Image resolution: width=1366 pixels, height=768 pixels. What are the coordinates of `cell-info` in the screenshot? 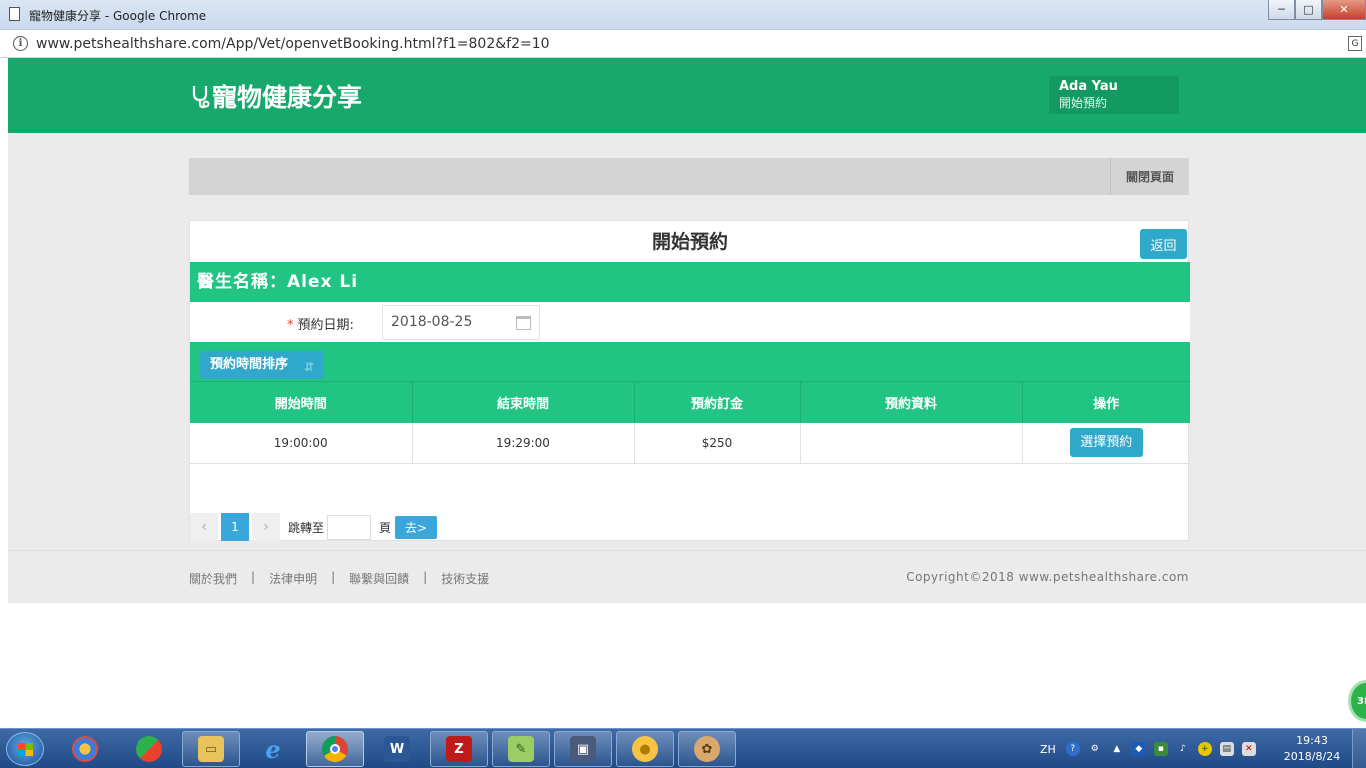 It's located at (911, 443).